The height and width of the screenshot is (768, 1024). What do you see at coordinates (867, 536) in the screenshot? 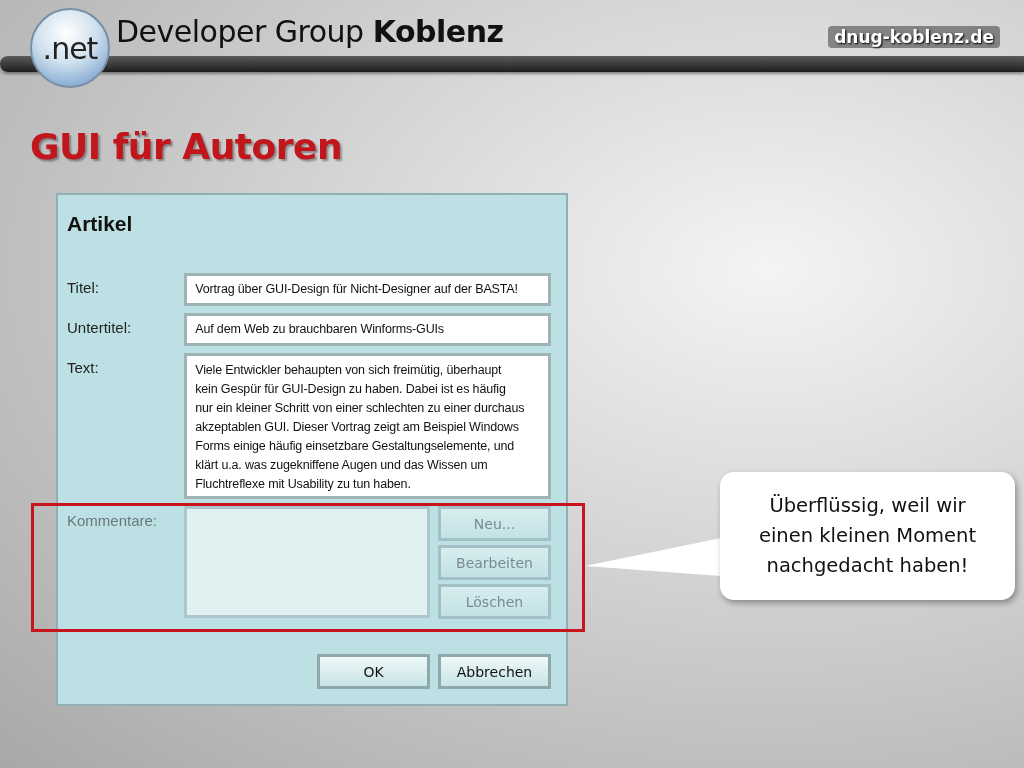
I see `callout-bubble: Überflüssig, weil wir einen kleinen Moment nachgedacht haben!` at bounding box center [867, 536].